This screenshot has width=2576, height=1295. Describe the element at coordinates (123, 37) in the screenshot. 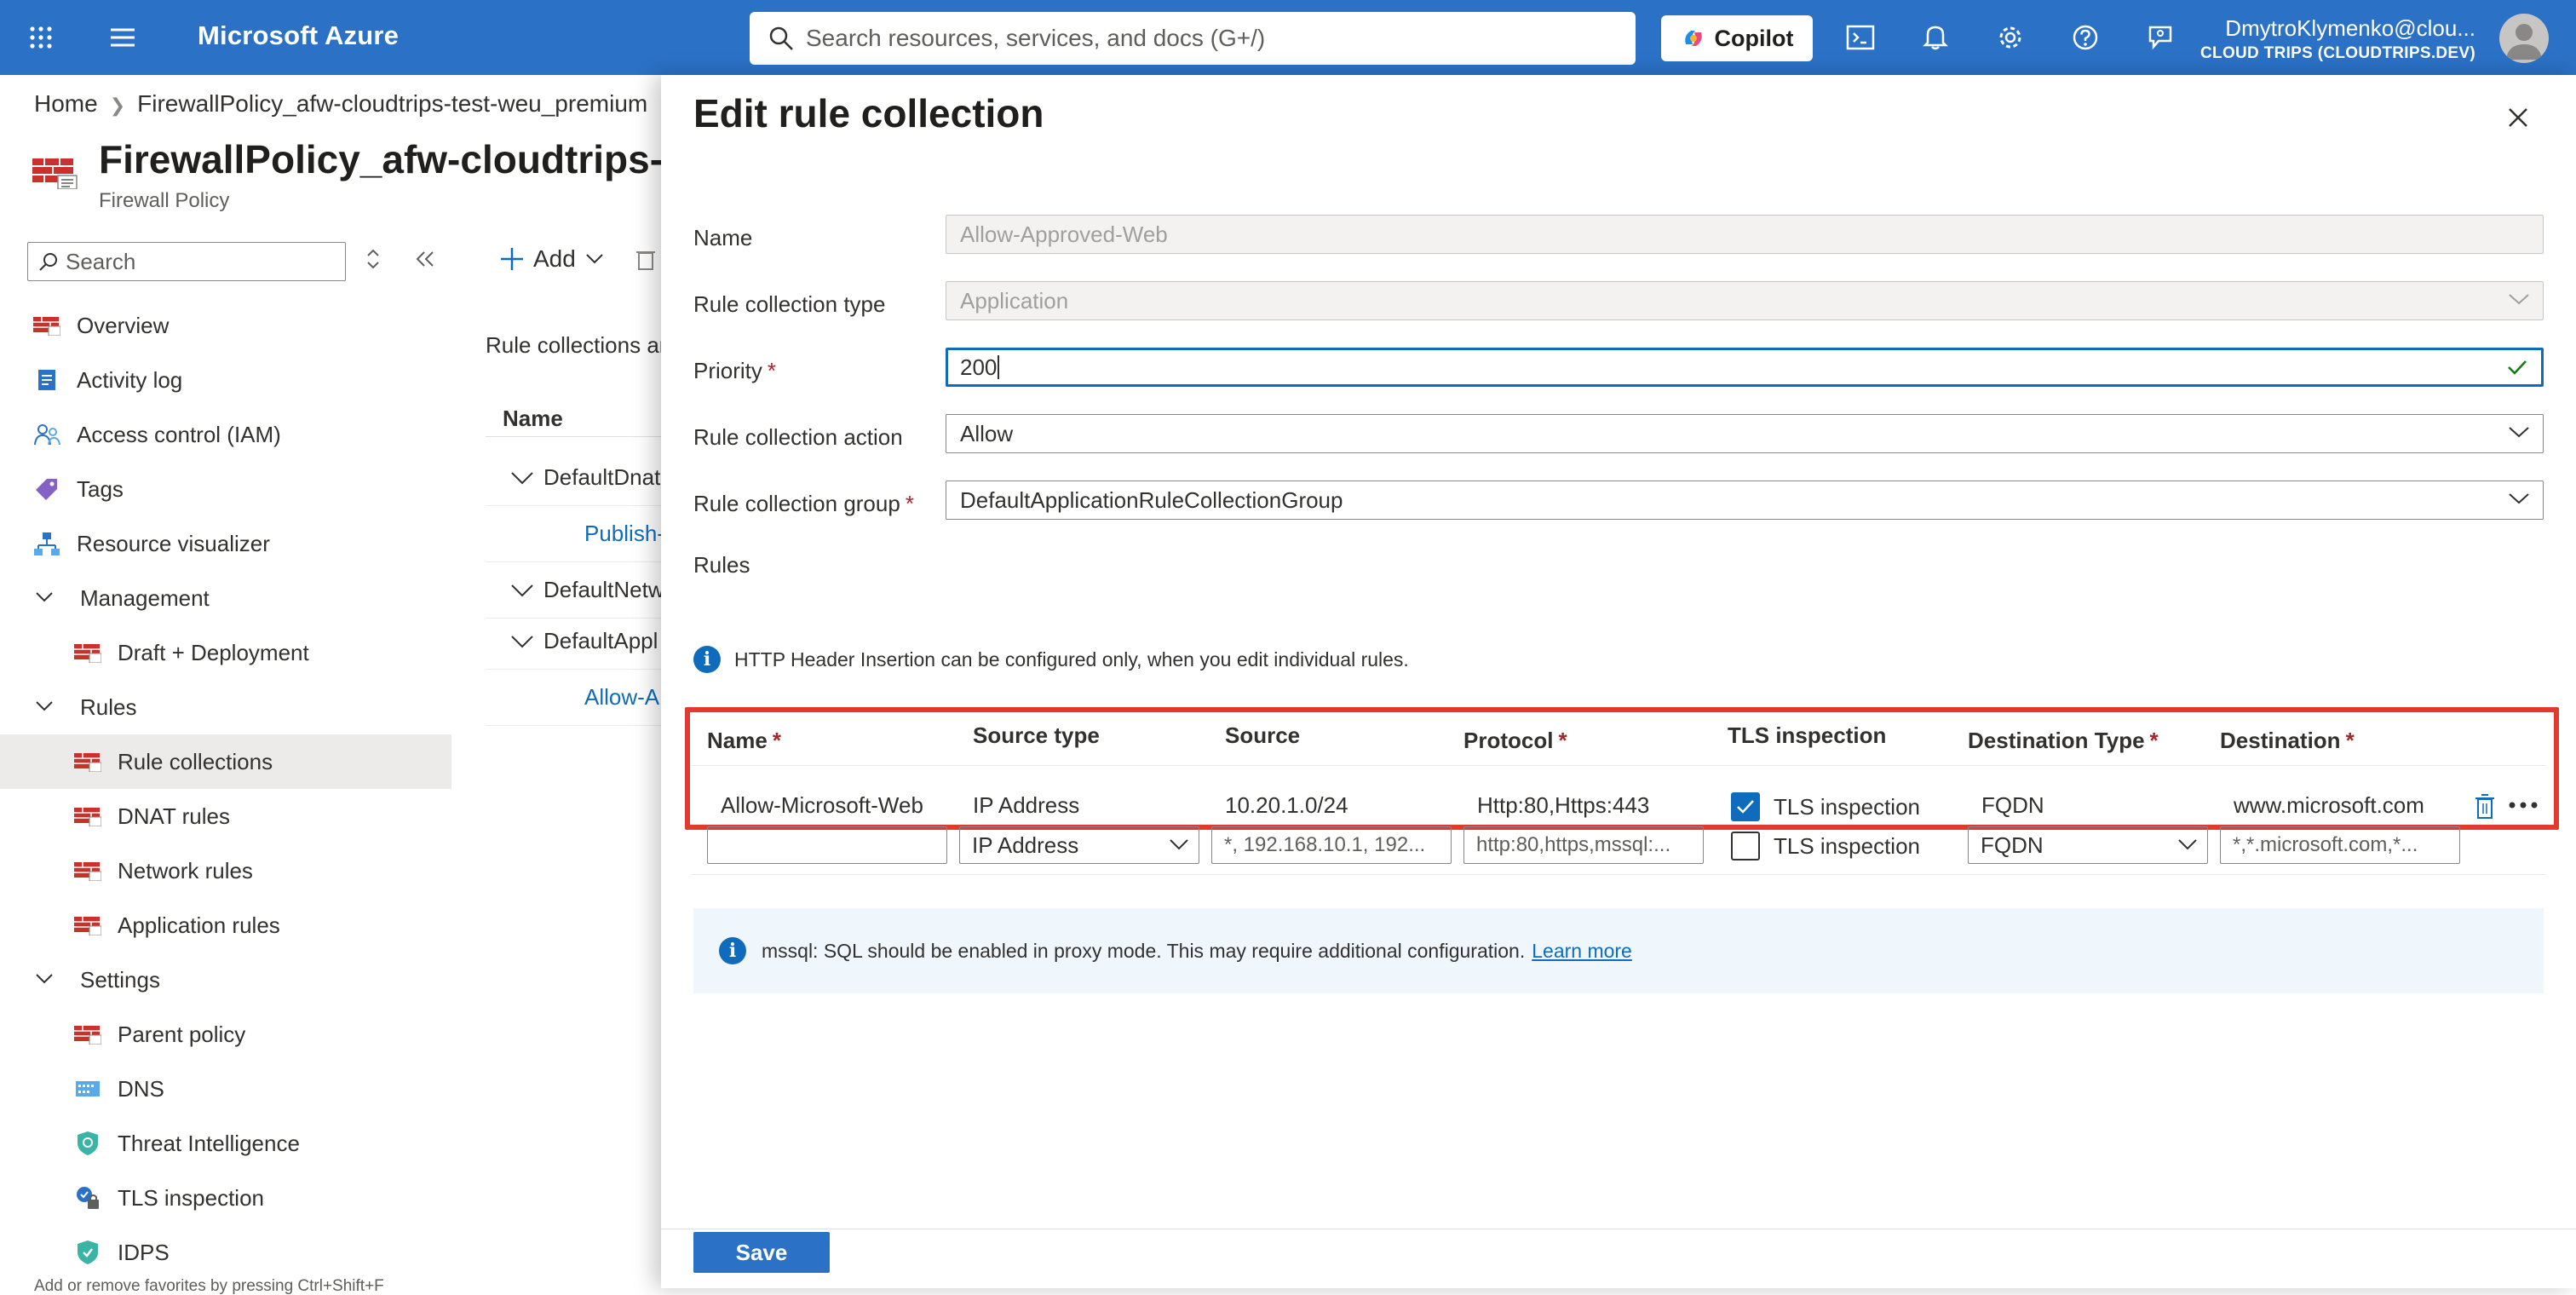

I see `hamburger-menu-icon` at that location.